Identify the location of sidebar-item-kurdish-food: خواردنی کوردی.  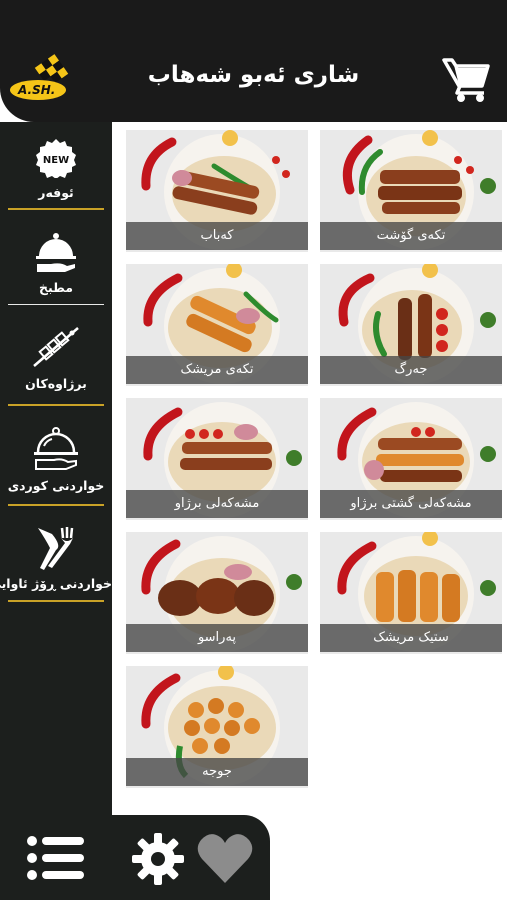
(56, 466).